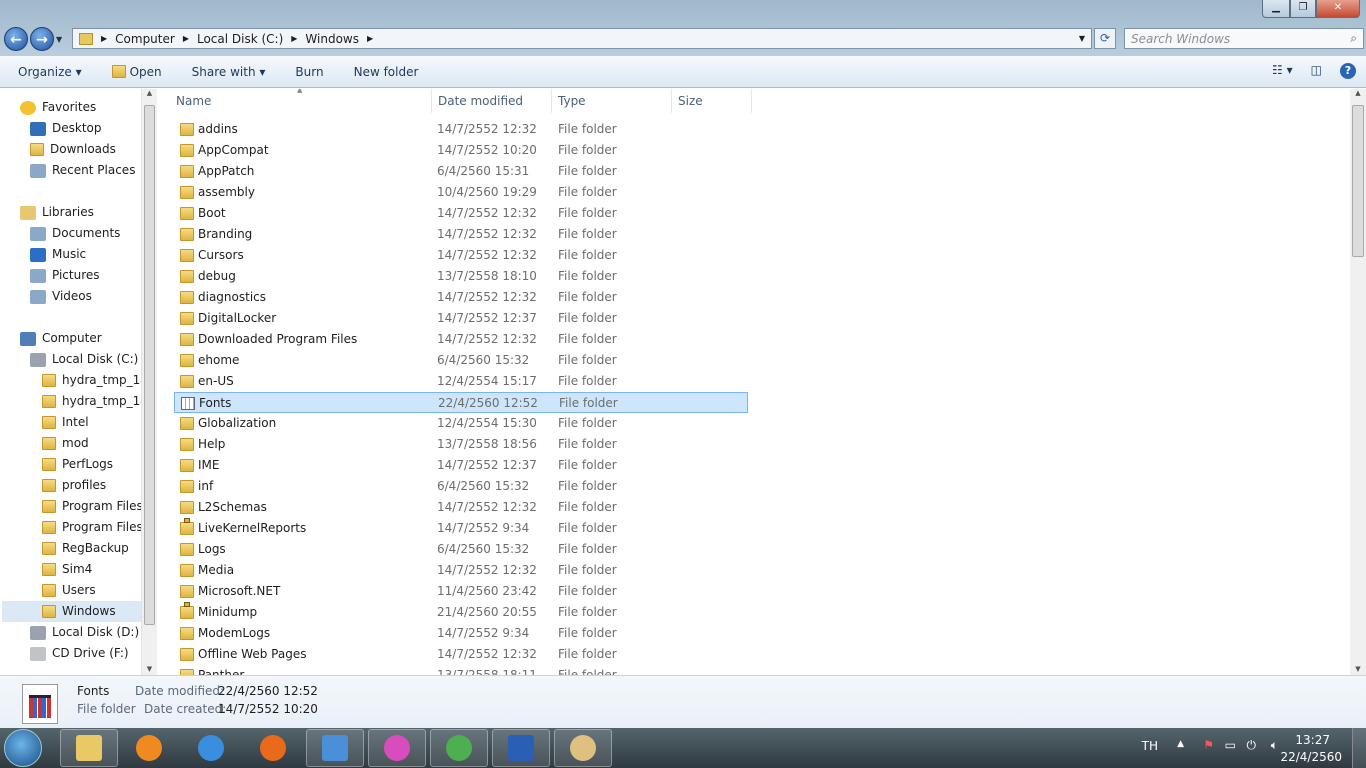  I want to click on minimize-button: ▁, so click(1276, 9).